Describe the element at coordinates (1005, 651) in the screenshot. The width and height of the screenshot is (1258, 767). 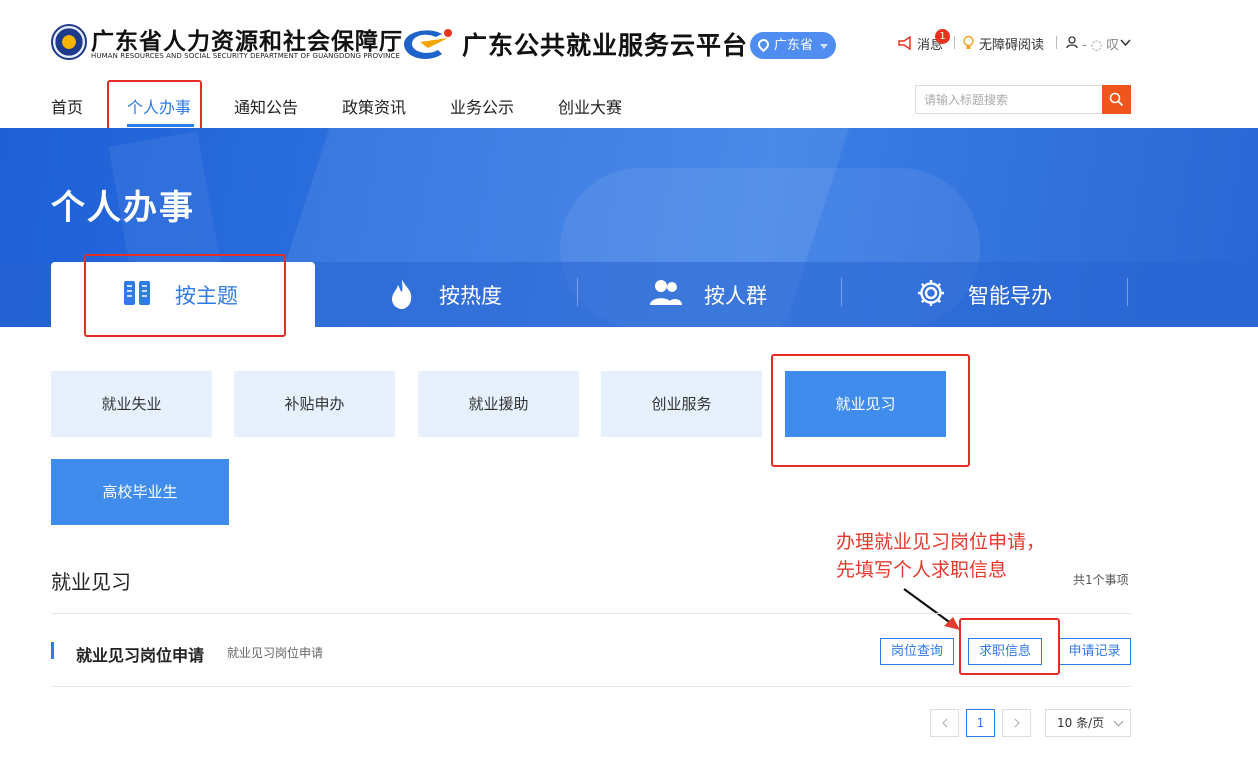
I see `job-seeking-info-button: 求职信息` at that location.